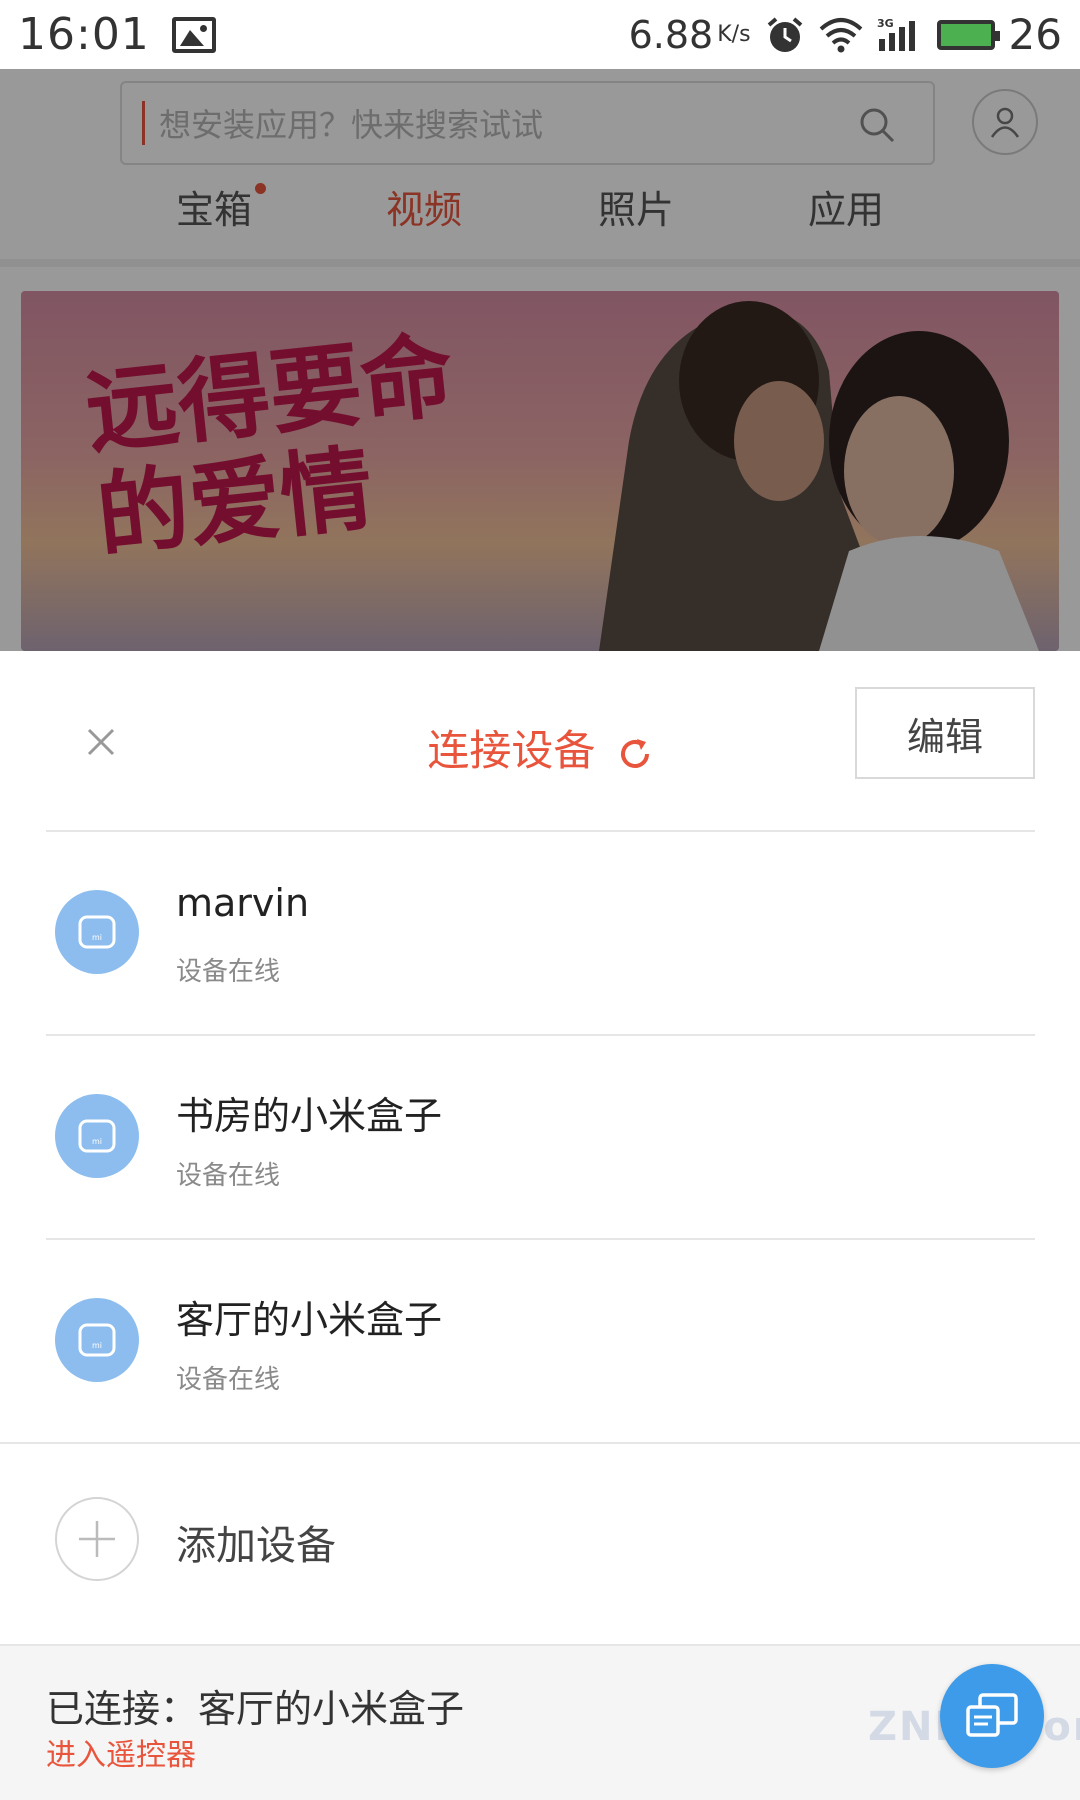 The image size is (1080, 1800). Describe the element at coordinates (256, 1546) in the screenshot. I see `add-device-label: 添加设备` at that location.